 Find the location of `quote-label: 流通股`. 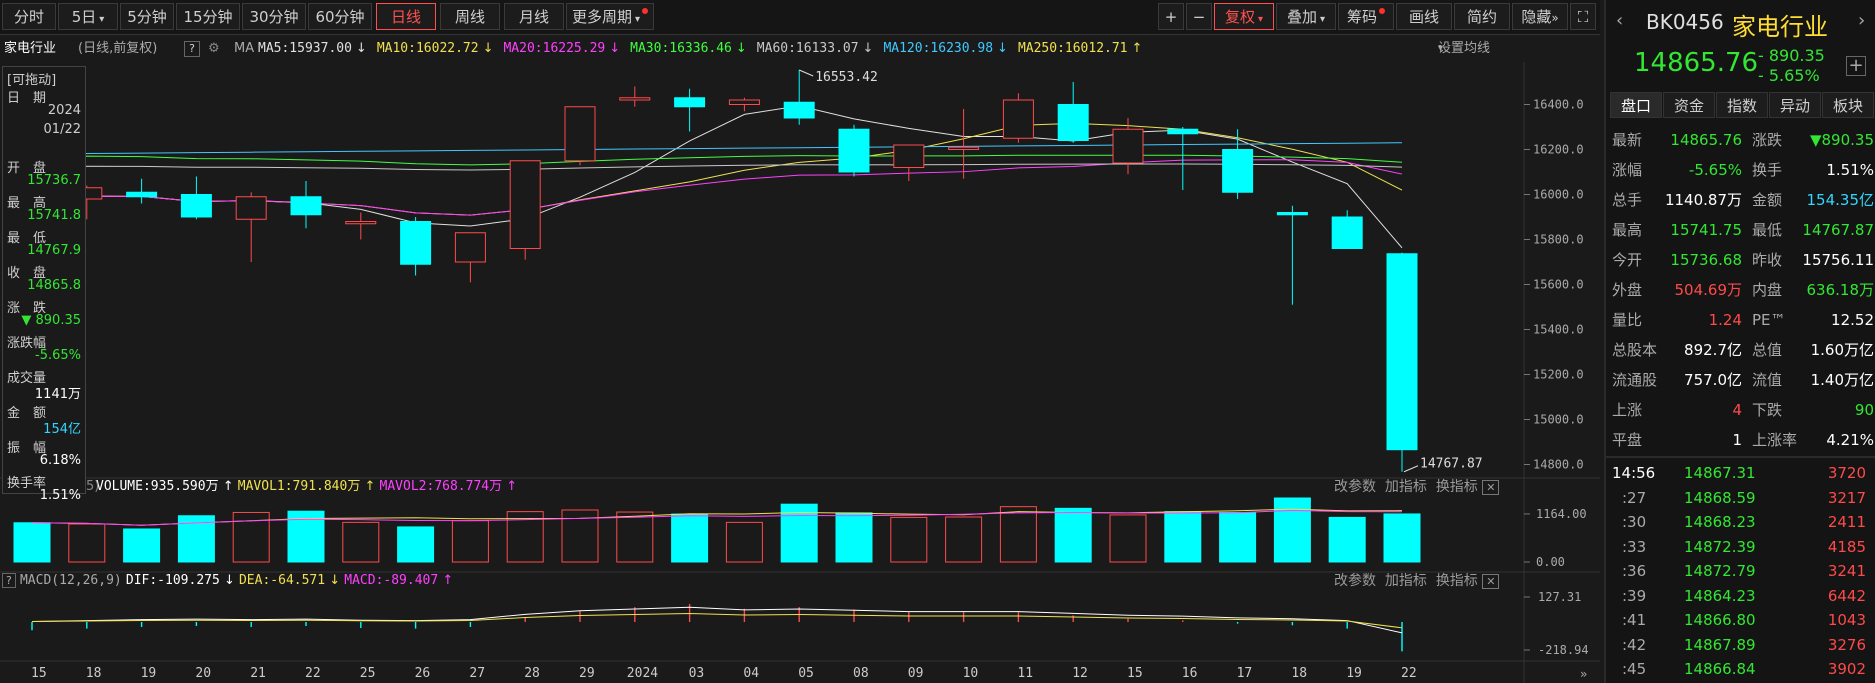

quote-label: 流通股 is located at coordinates (1635, 380).